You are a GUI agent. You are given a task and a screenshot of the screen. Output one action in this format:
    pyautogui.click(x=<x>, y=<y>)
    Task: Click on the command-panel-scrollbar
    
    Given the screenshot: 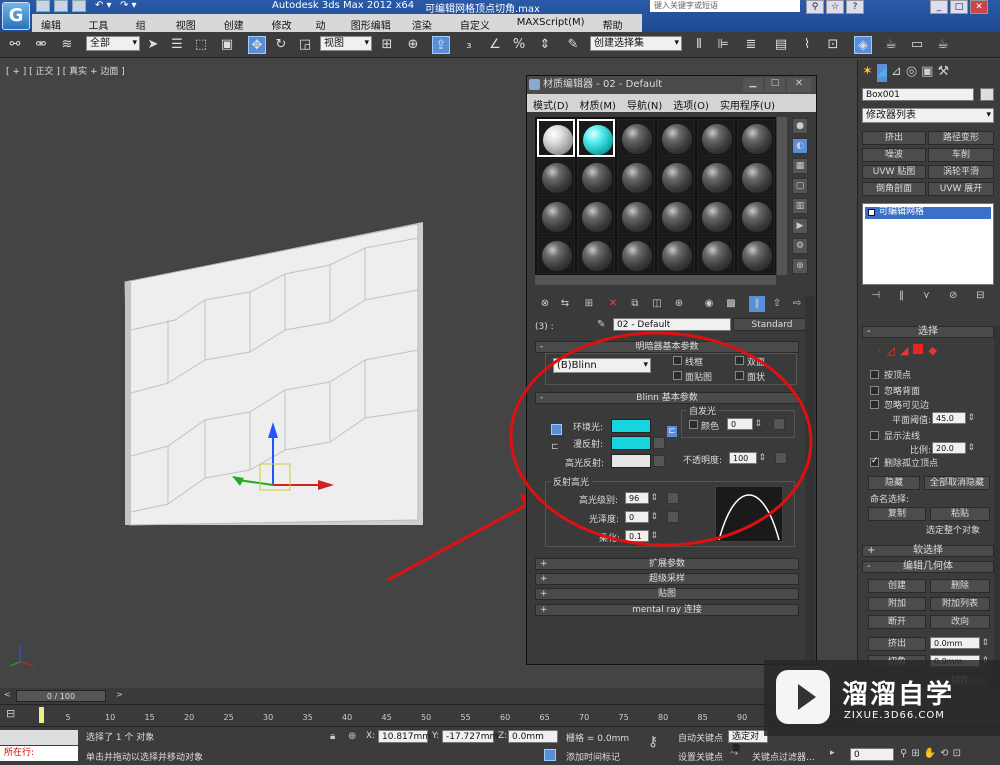 What is the action you would take?
    pyautogui.click(x=997, y=506)
    